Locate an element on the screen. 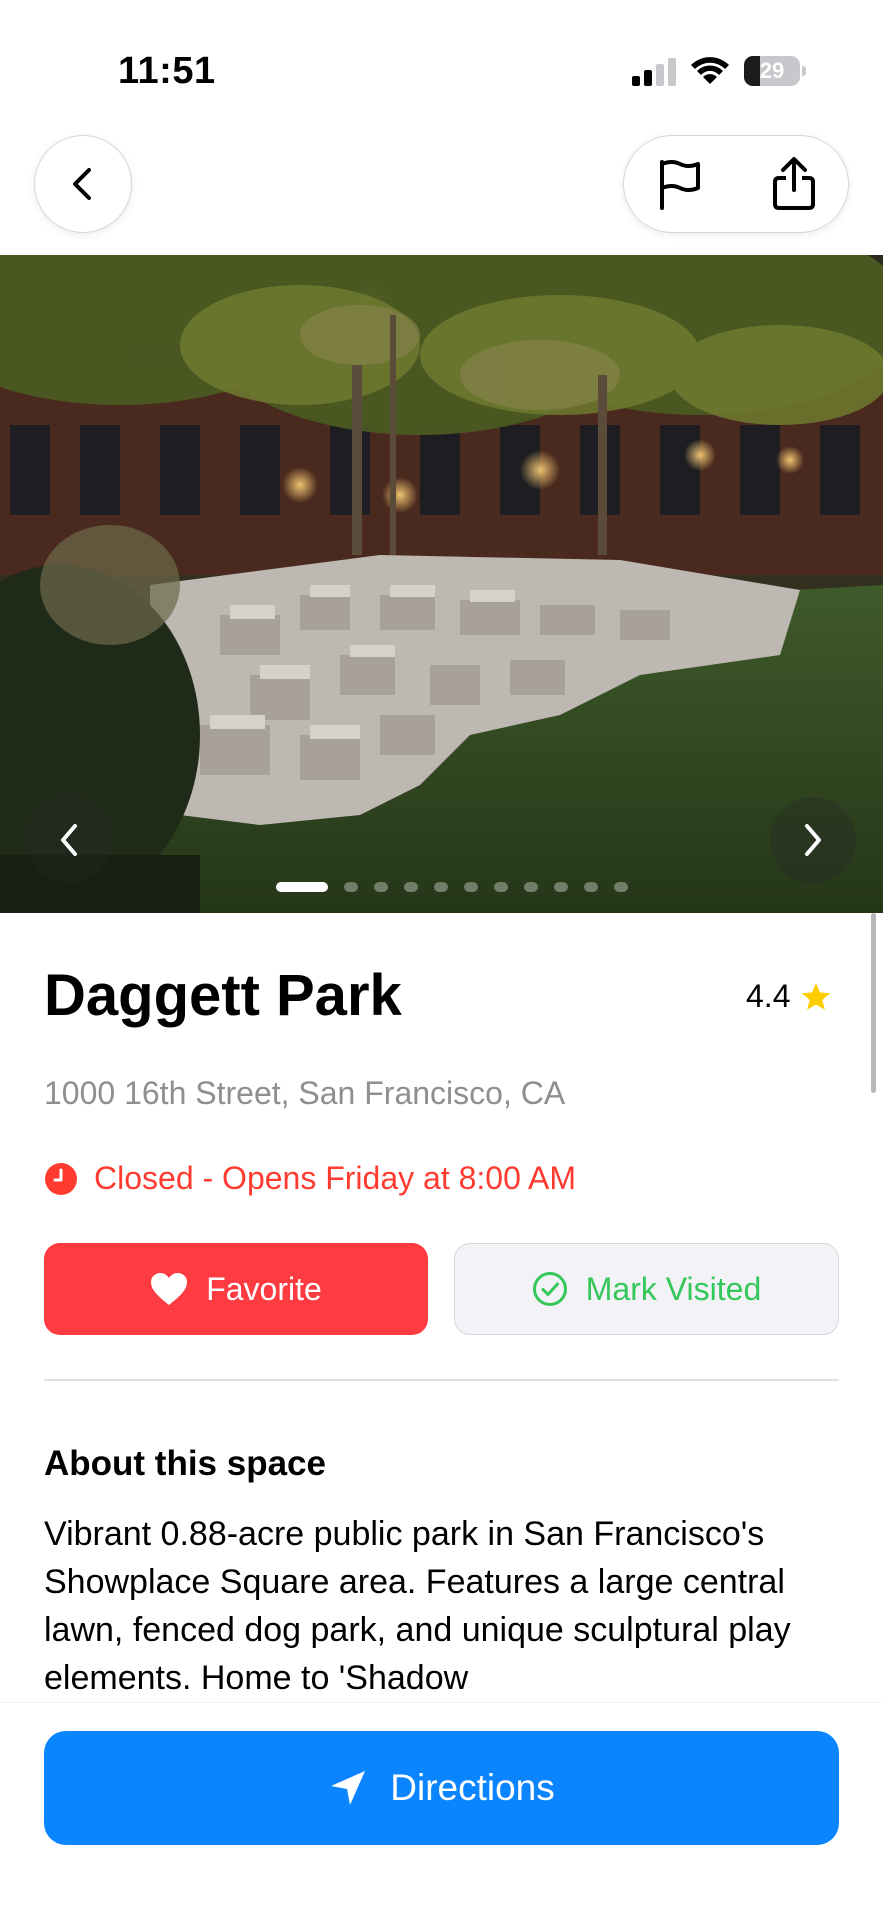  favorite-button: Favorite is located at coordinates (236, 1289).